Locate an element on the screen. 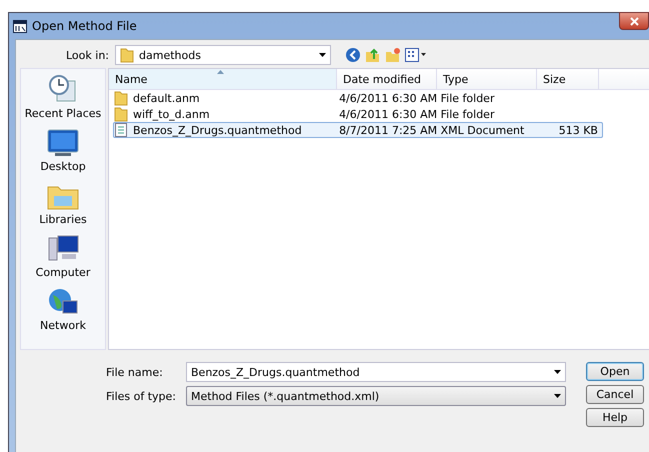  file-name: wiff_to_d.anm is located at coordinates (171, 114).